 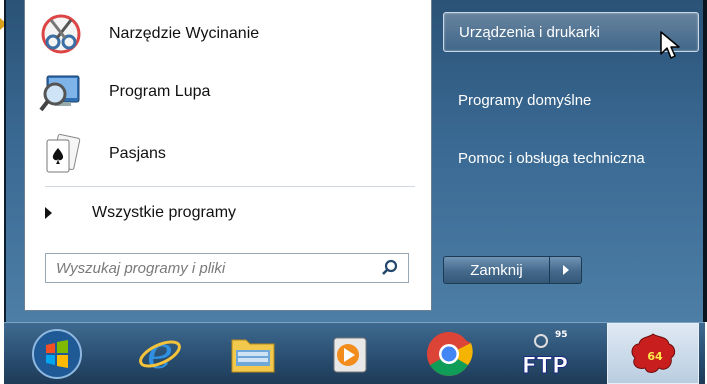 What do you see at coordinates (228, 92) in the screenshot?
I see `program-item-magnifier: Program Lupa` at bounding box center [228, 92].